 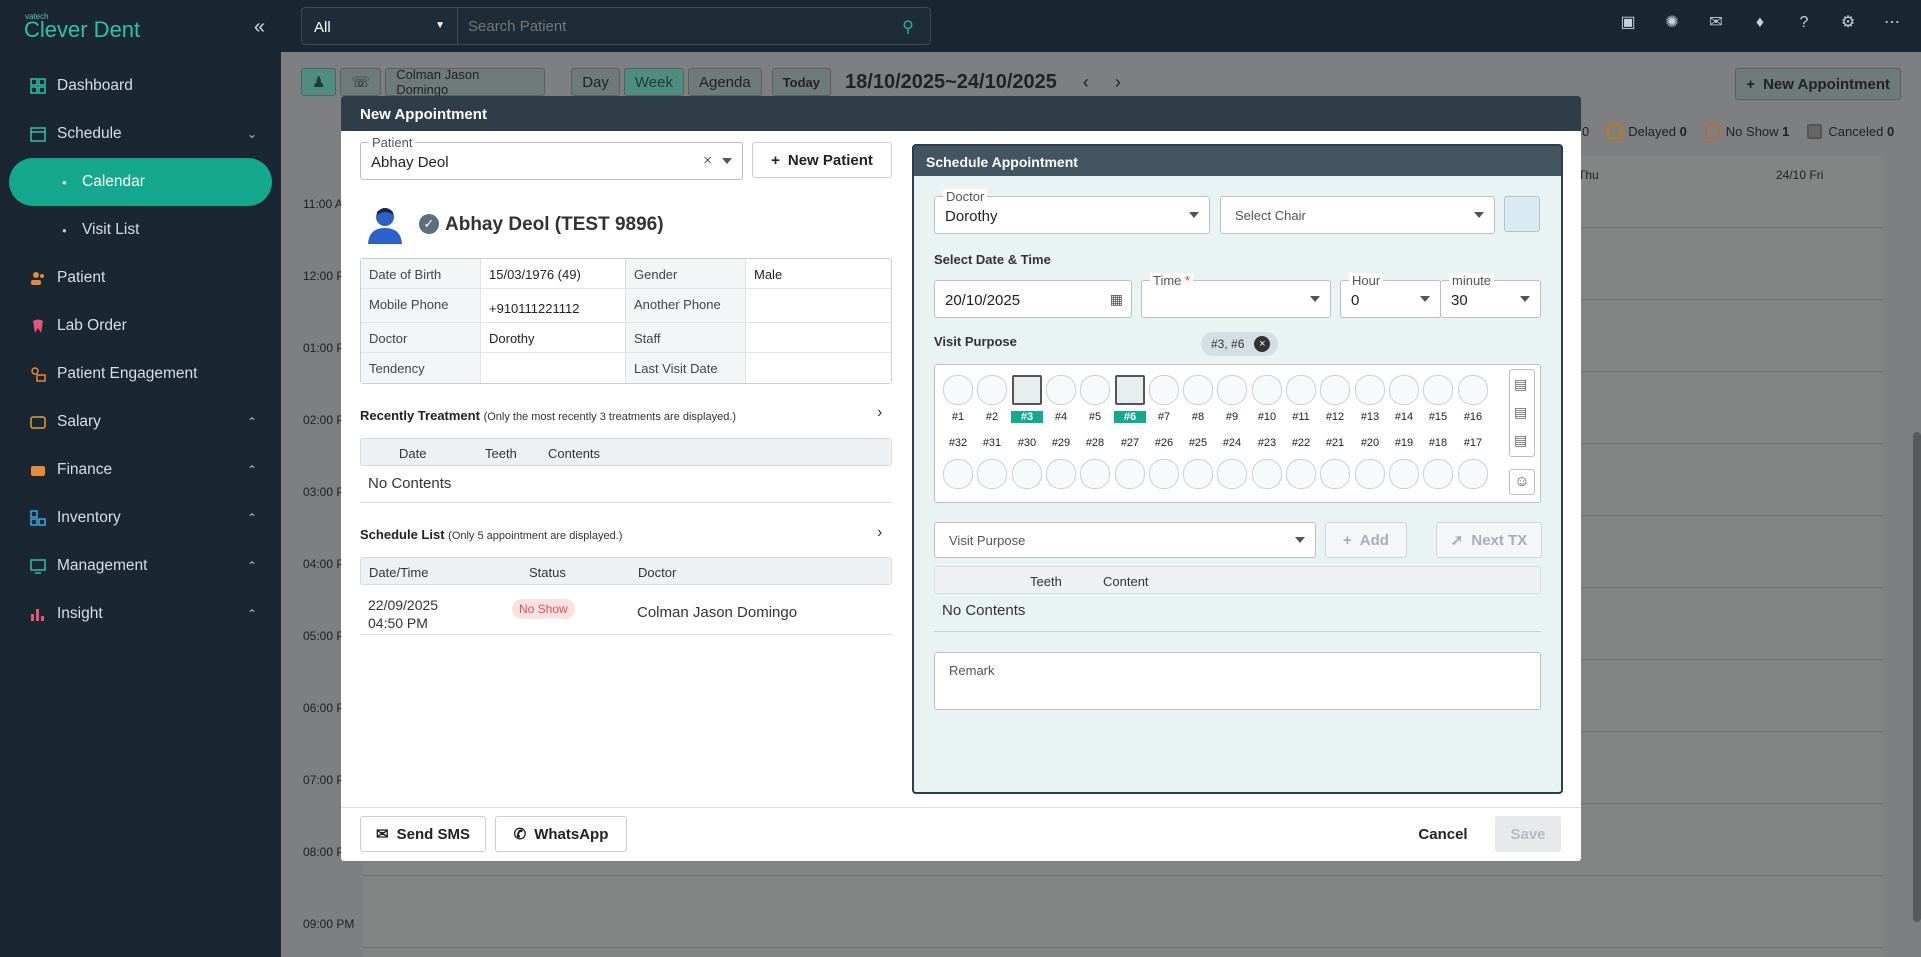 What do you see at coordinates (1130, 417) in the screenshot?
I see `tooth-number: #6` at bounding box center [1130, 417].